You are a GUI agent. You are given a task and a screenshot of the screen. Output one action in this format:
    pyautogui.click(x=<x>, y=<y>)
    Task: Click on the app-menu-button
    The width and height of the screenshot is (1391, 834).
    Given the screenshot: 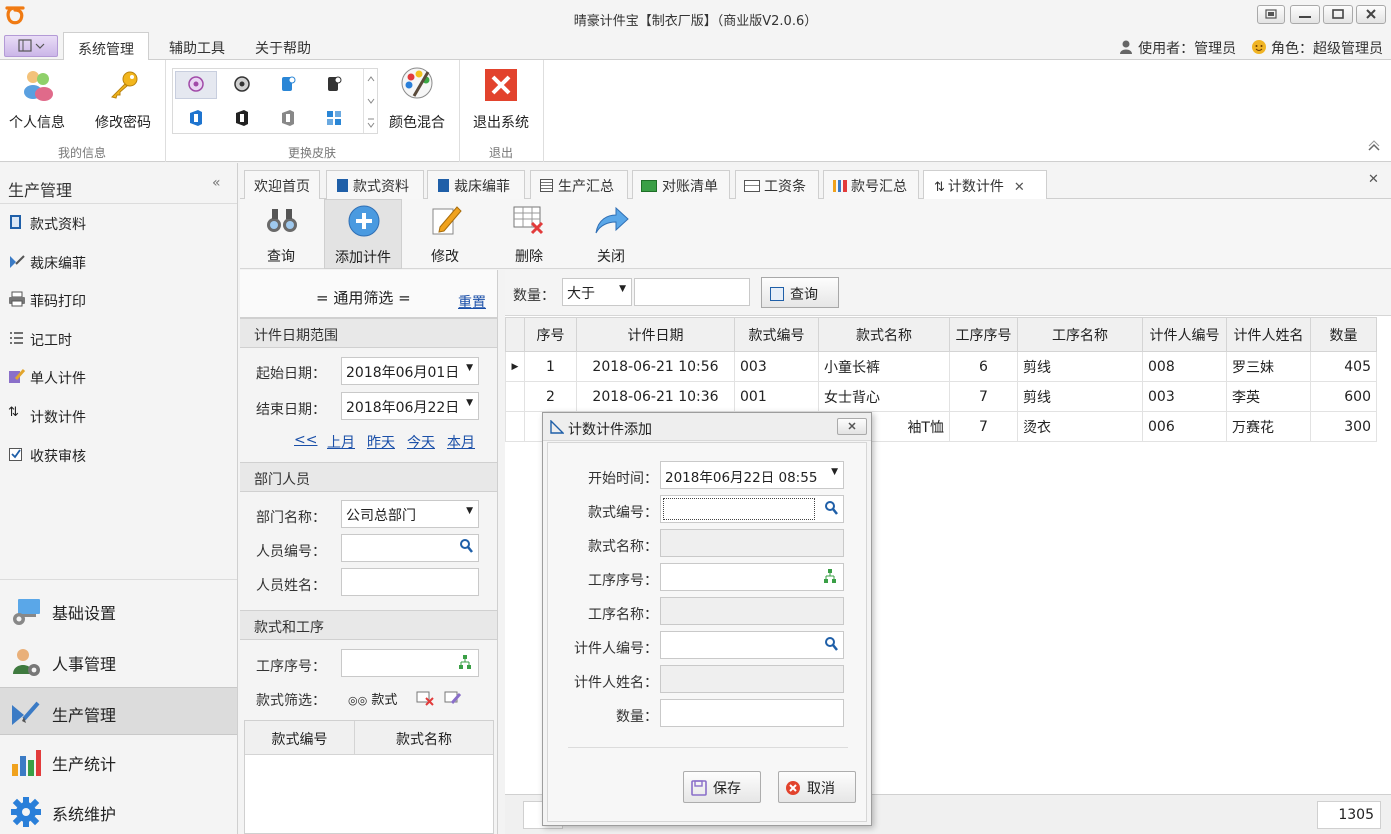 What is the action you would take?
    pyautogui.click(x=31, y=46)
    